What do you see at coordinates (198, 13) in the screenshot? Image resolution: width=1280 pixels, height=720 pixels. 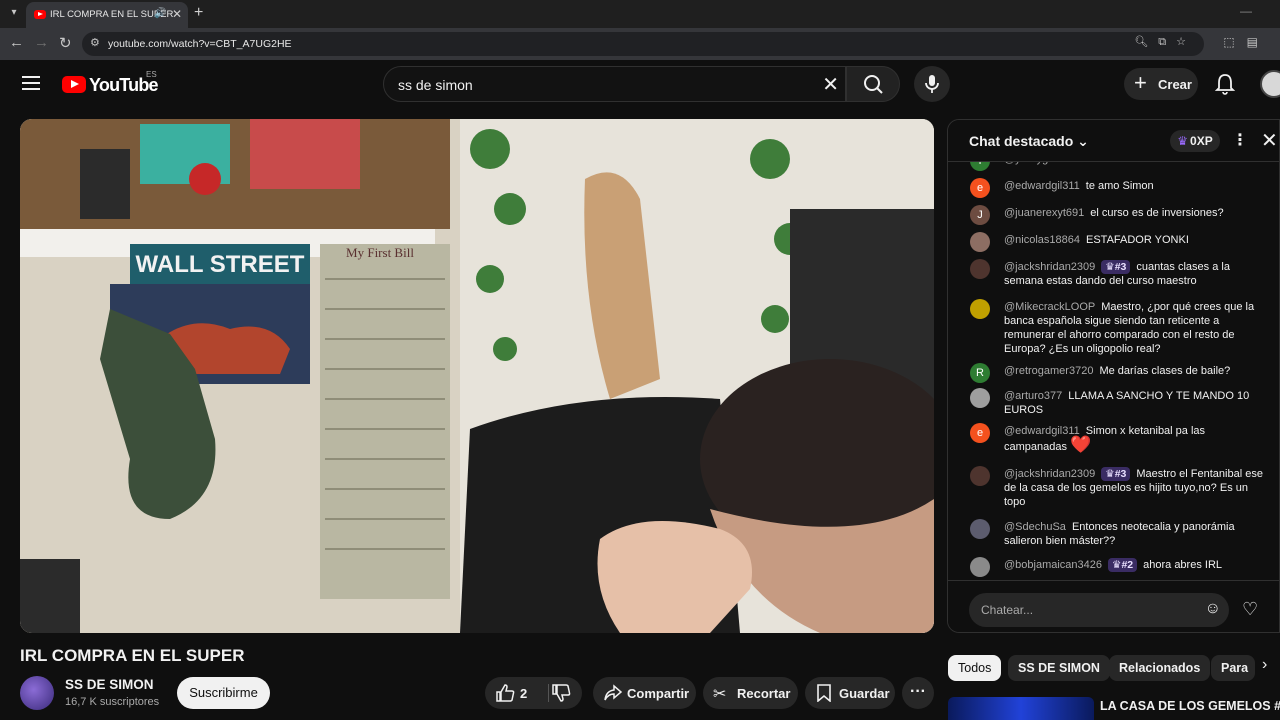 I see `new-tab-button: +` at bounding box center [198, 13].